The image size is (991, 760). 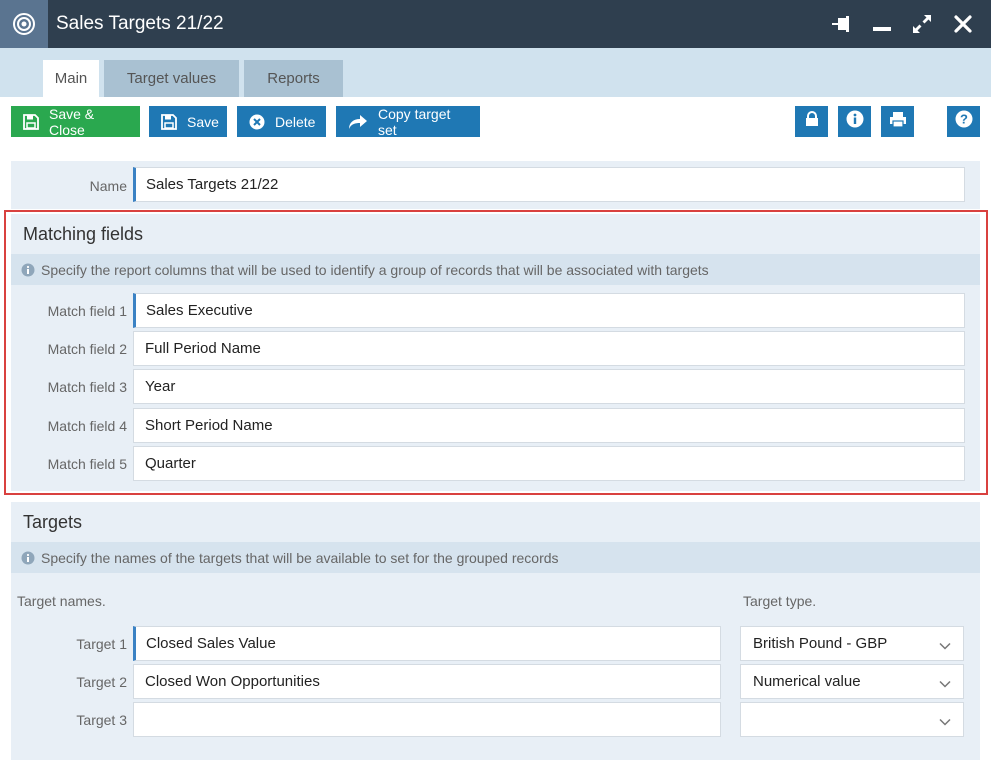 What do you see at coordinates (427, 643) in the screenshot?
I see `target-1-input: Closed Sales Value` at bounding box center [427, 643].